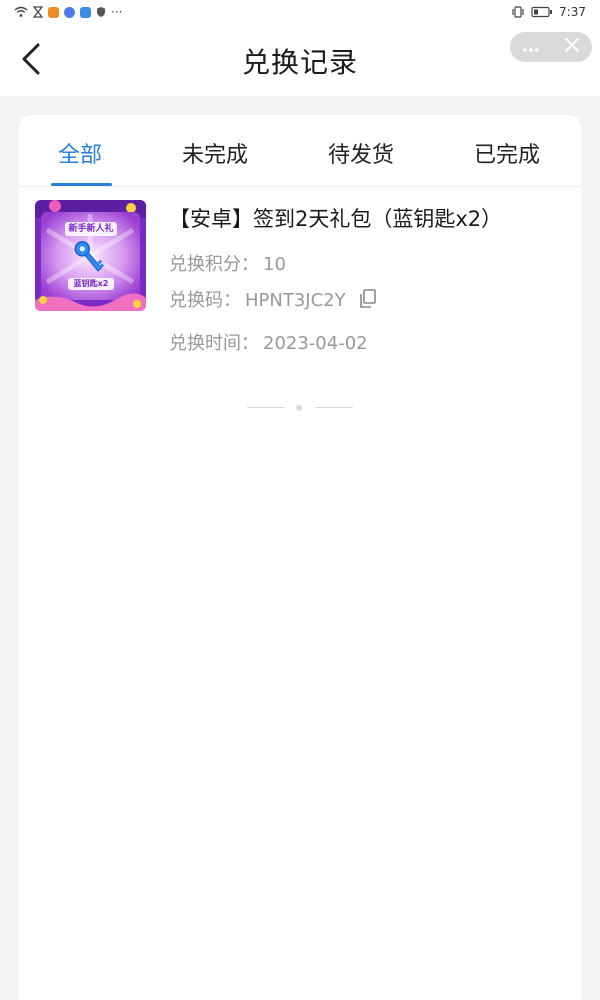  What do you see at coordinates (274, 264) in the screenshot?
I see `points-value: 10` at bounding box center [274, 264].